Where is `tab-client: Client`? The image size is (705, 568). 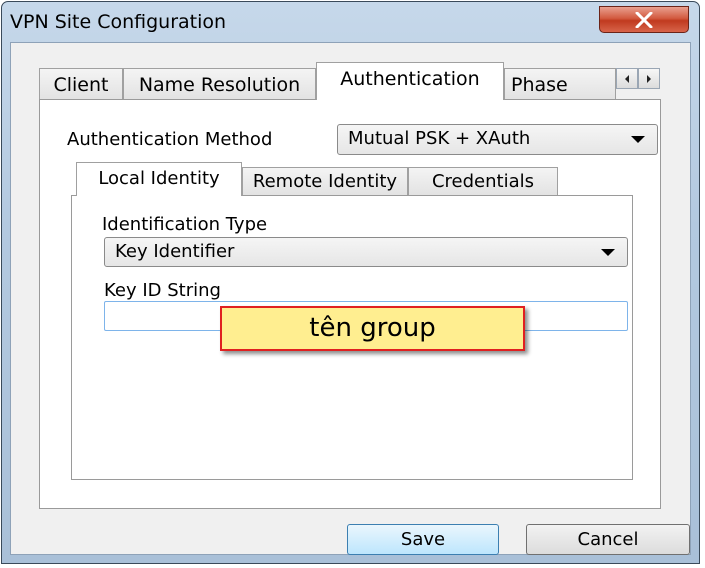
tab-client: Client is located at coordinates (81, 84).